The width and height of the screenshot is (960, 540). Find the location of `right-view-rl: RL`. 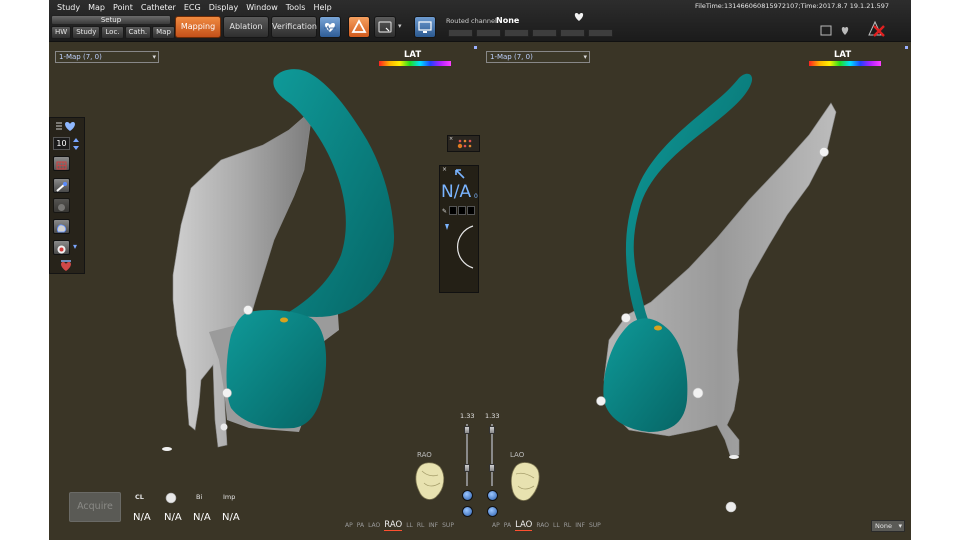

right-view-rl: RL is located at coordinates (568, 526).